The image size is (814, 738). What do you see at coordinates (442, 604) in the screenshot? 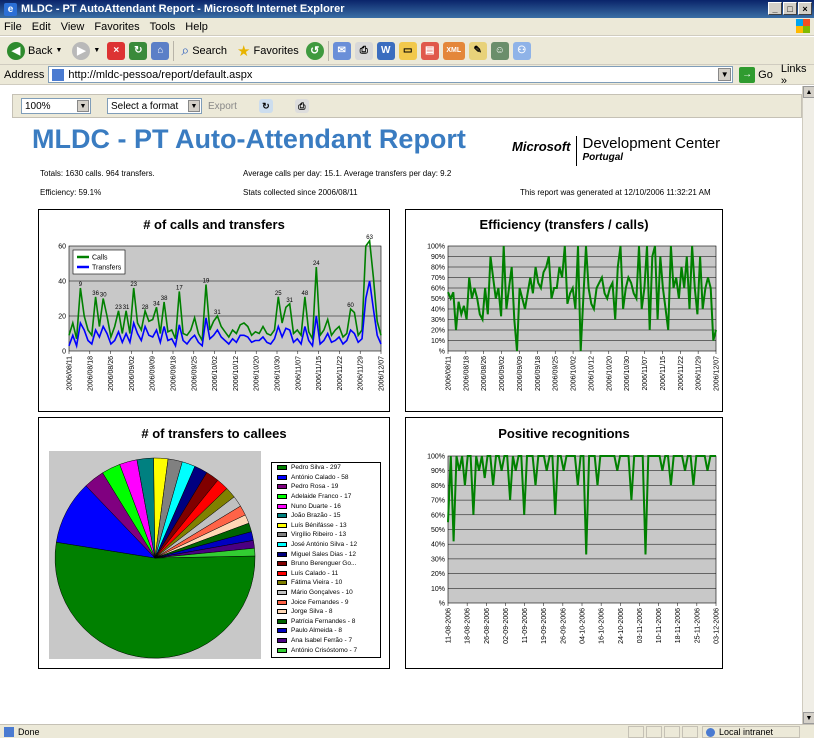
I see `y-tick-label: %` at bounding box center [442, 604].